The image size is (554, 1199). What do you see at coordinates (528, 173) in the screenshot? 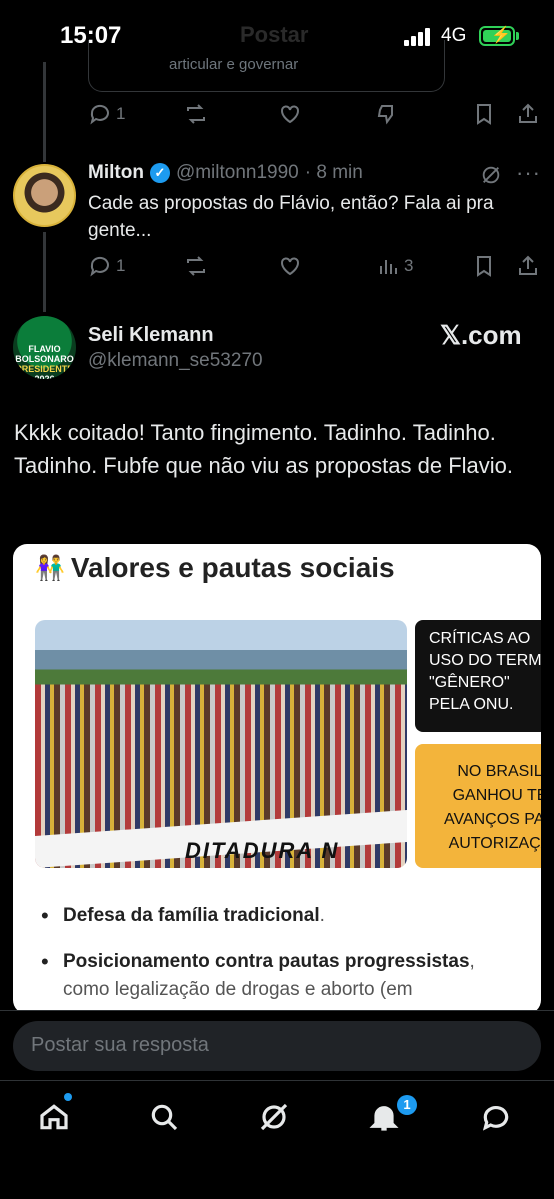
I see `more-options-icon: ···` at bounding box center [528, 173].